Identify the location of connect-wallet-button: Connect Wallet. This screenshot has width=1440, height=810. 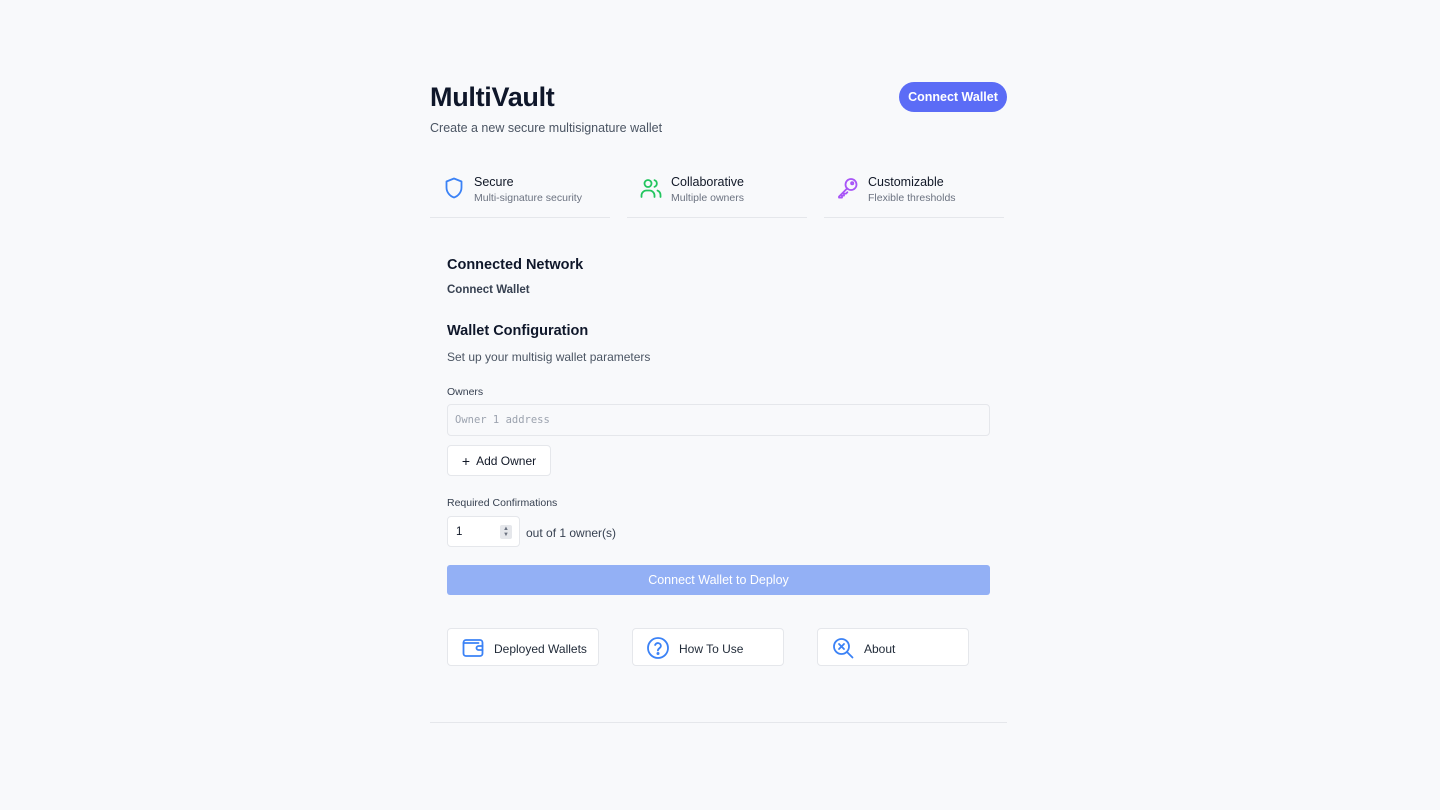
(953, 97).